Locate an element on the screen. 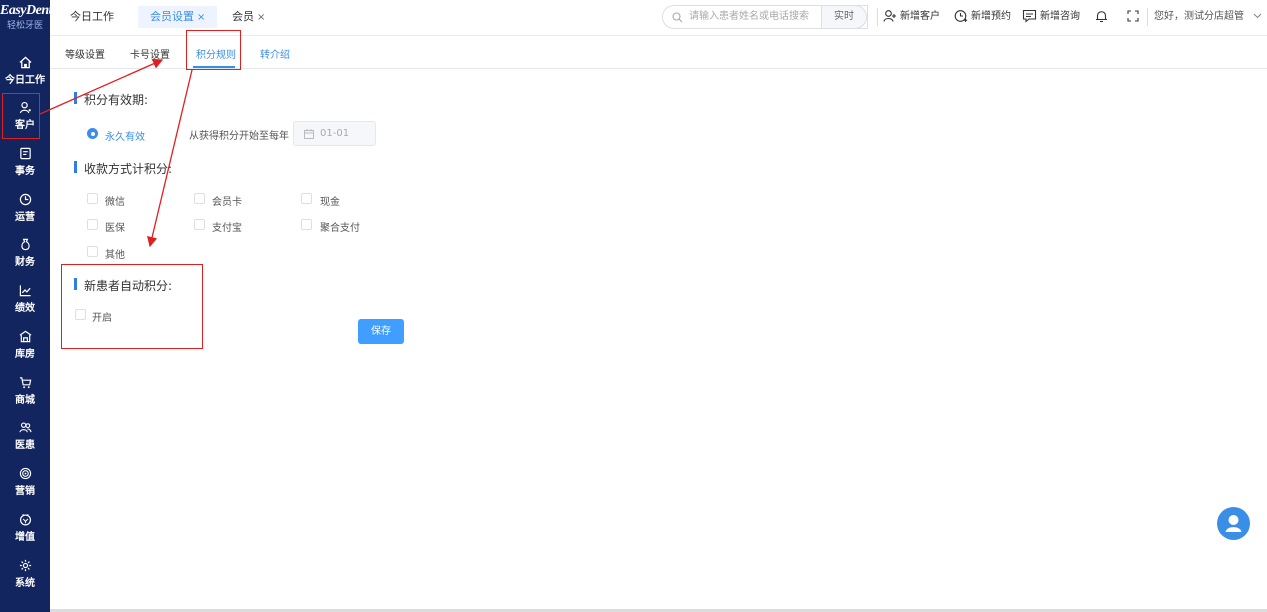 The height and width of the screenshot is (612, 1267). new-appointment-label: 新增预约 is located at coordinates (991, 16).